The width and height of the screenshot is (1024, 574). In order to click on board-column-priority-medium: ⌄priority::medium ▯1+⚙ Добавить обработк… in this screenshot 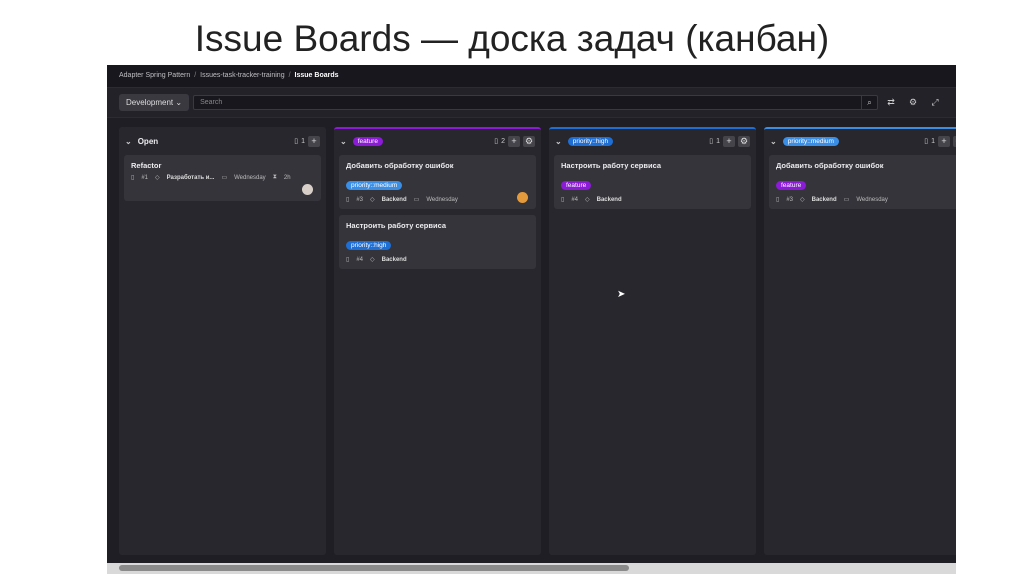, I will do `click(860, 341)`.